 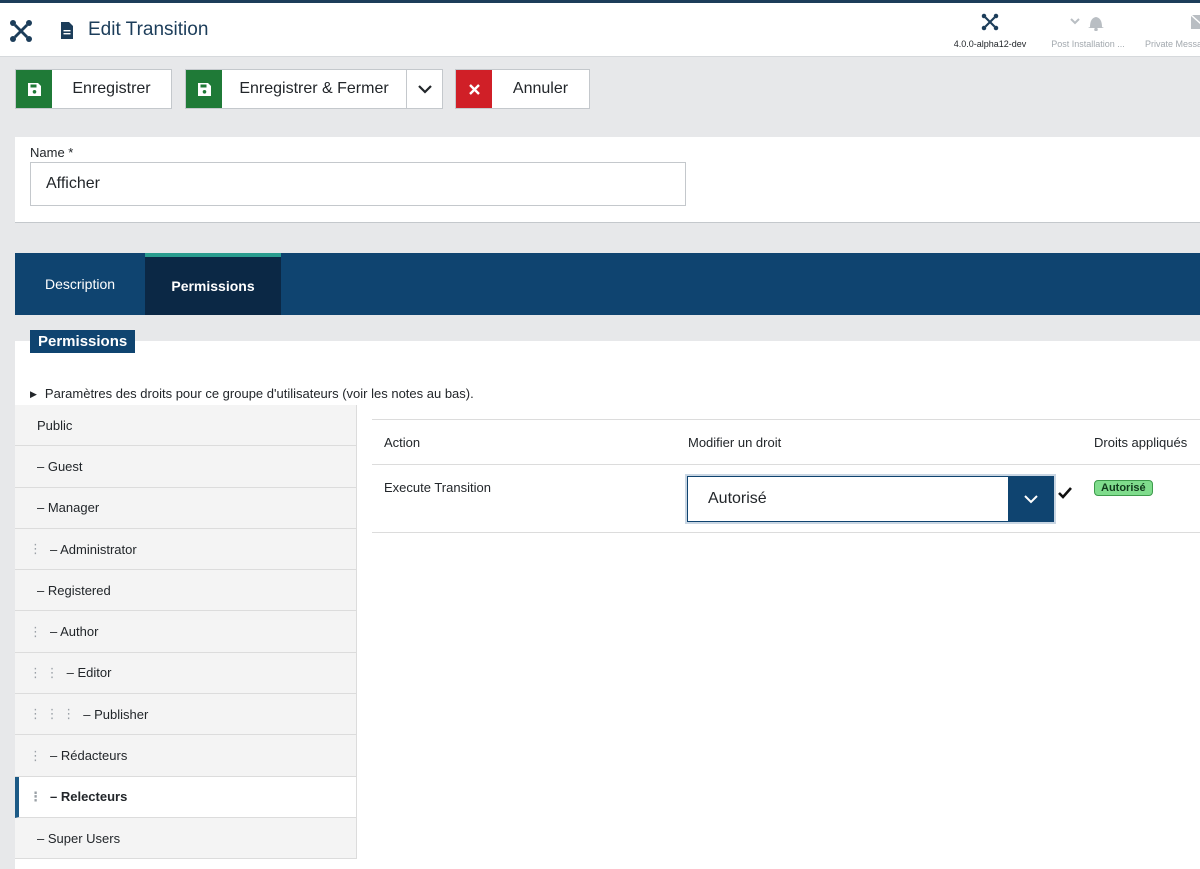 I want to click on tab-bar: Description Permissions, so click(x=607, y=284).